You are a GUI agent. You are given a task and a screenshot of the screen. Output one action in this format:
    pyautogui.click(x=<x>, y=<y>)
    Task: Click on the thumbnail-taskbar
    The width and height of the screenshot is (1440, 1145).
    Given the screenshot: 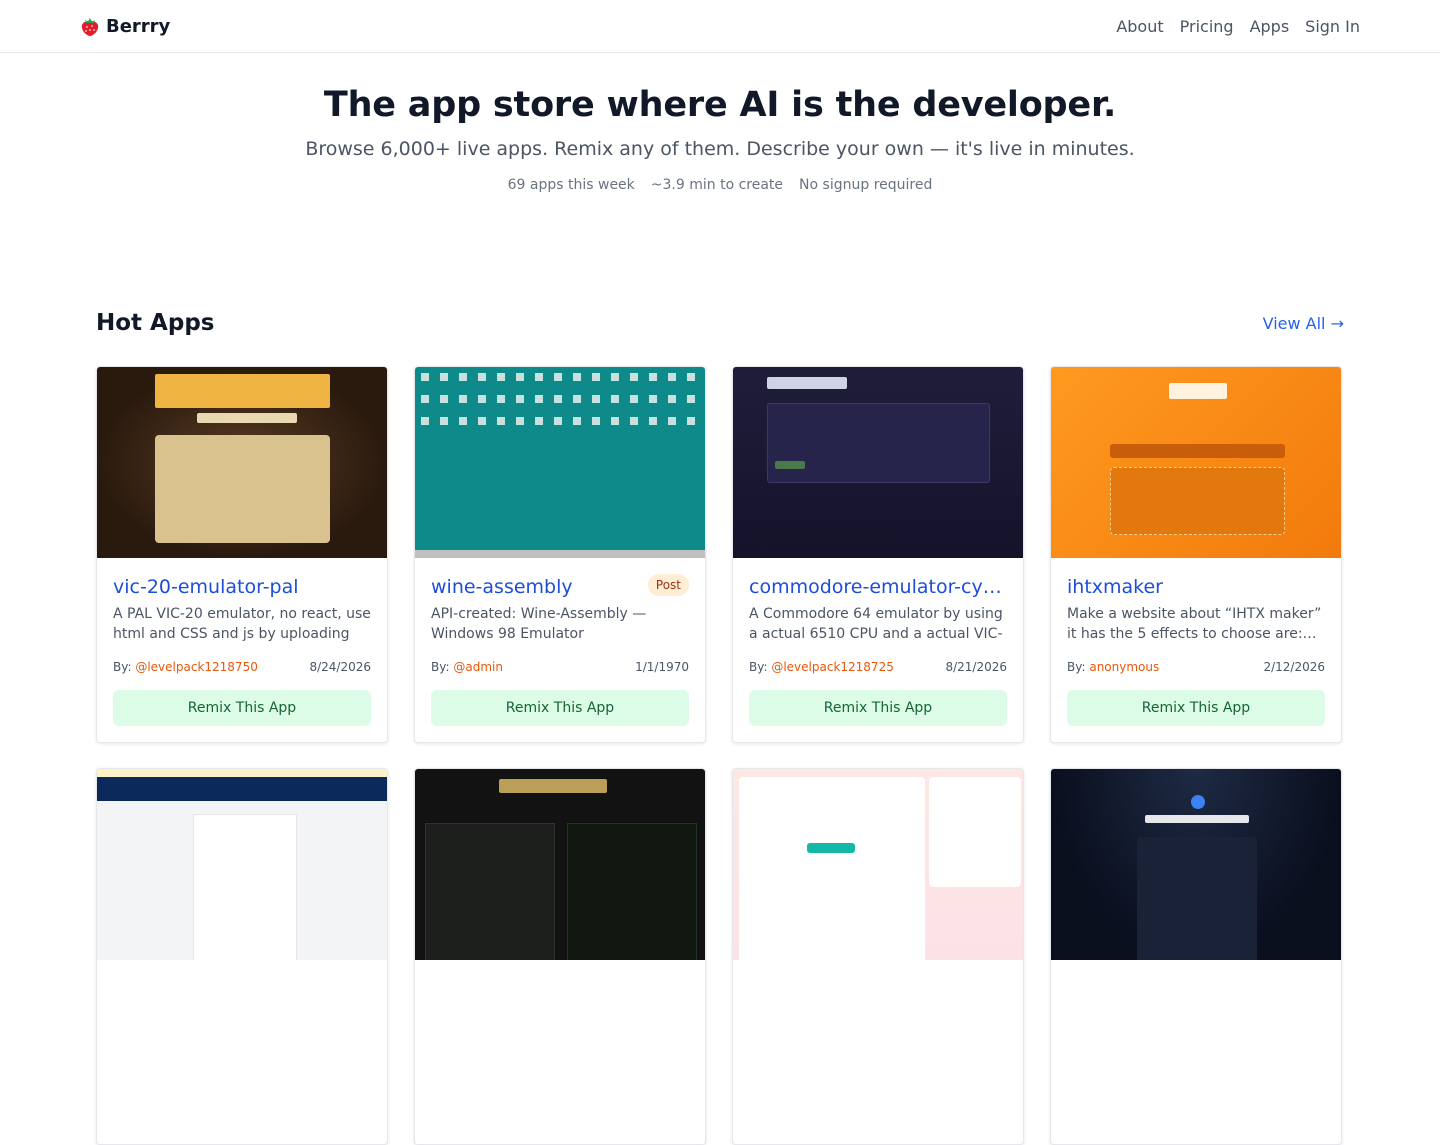 What is the action you would take?
    pyautogui.click(x=560, y=554)
    